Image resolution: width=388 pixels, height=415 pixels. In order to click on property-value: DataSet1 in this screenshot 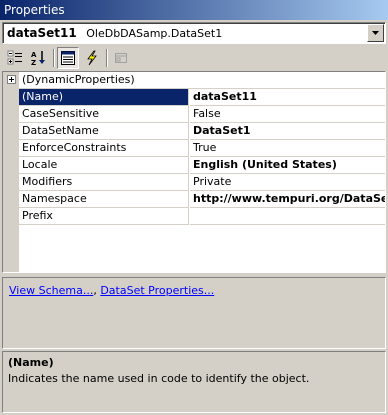, I will do `click(287, 131)`.